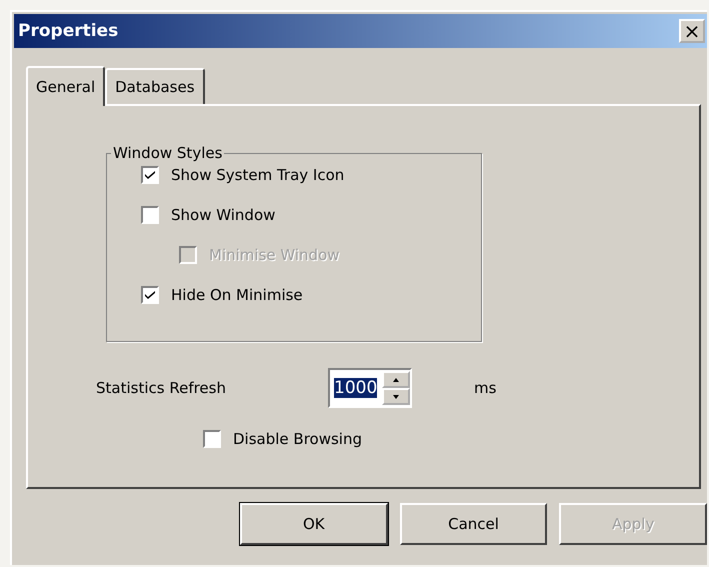 The width and height of the screenshot is (709, 567). What do you see at coordinates (257, 175) in the screenshot?
I see `checkbox-label: Show System Tray Icon` at bounding box center [257, 175].